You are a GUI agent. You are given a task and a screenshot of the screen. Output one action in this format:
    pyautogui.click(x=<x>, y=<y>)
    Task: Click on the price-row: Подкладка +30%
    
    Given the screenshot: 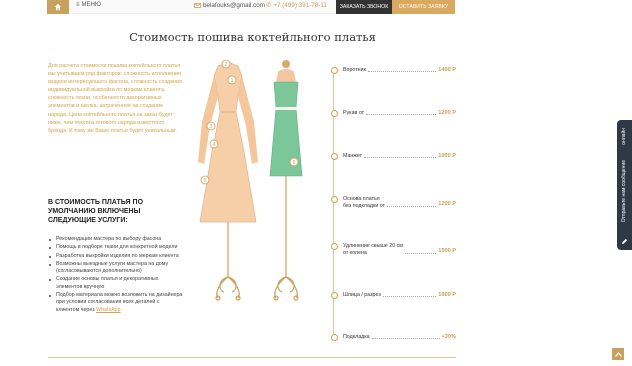 What is the action you would take?
    pyautogui.click(x=393, y=337)
    